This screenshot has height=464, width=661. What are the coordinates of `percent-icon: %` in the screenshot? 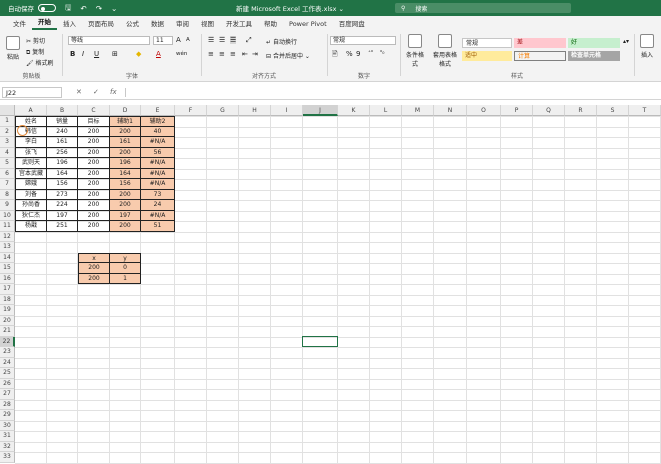 It's located at (349, 54).